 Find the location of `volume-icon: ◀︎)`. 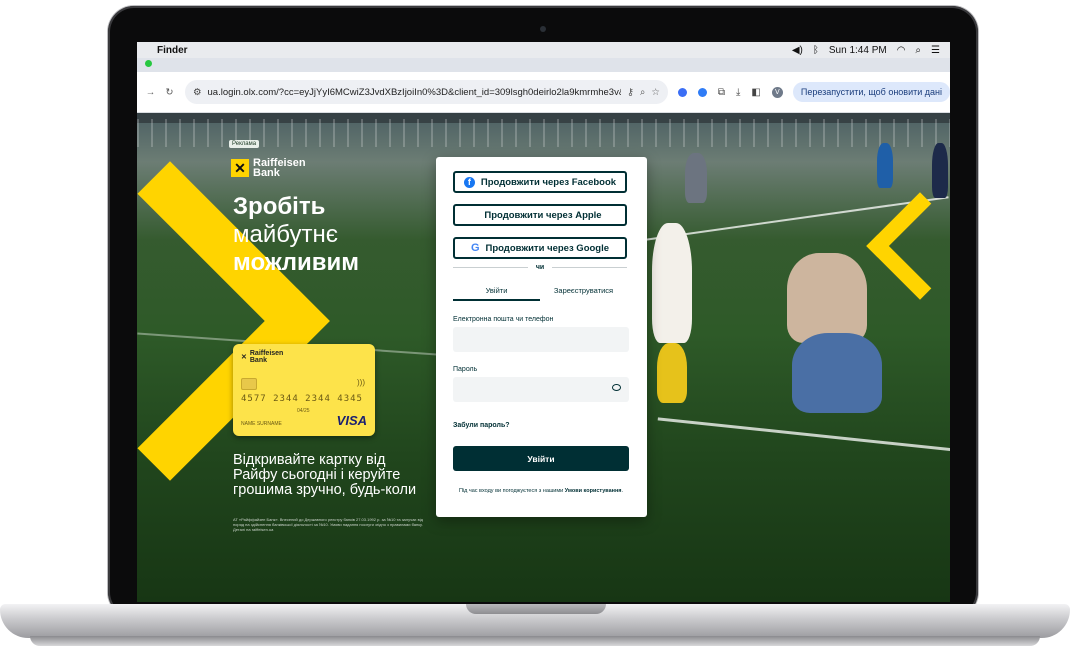

volume-icon: ◀︎) is located at coordinates (797, 50).